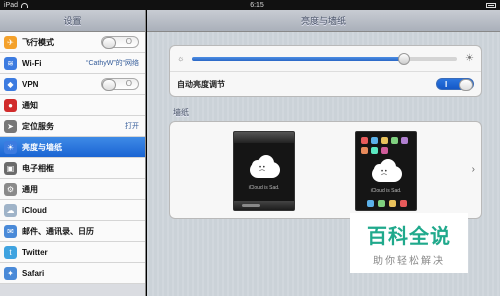 Image resolution: width=500 pixels, height=296 pixels. What do you see at coordinates (72, 210) in the screenshot?
I see `sidebar-item: ☁ iCloud` at bounding box center [72, 210].